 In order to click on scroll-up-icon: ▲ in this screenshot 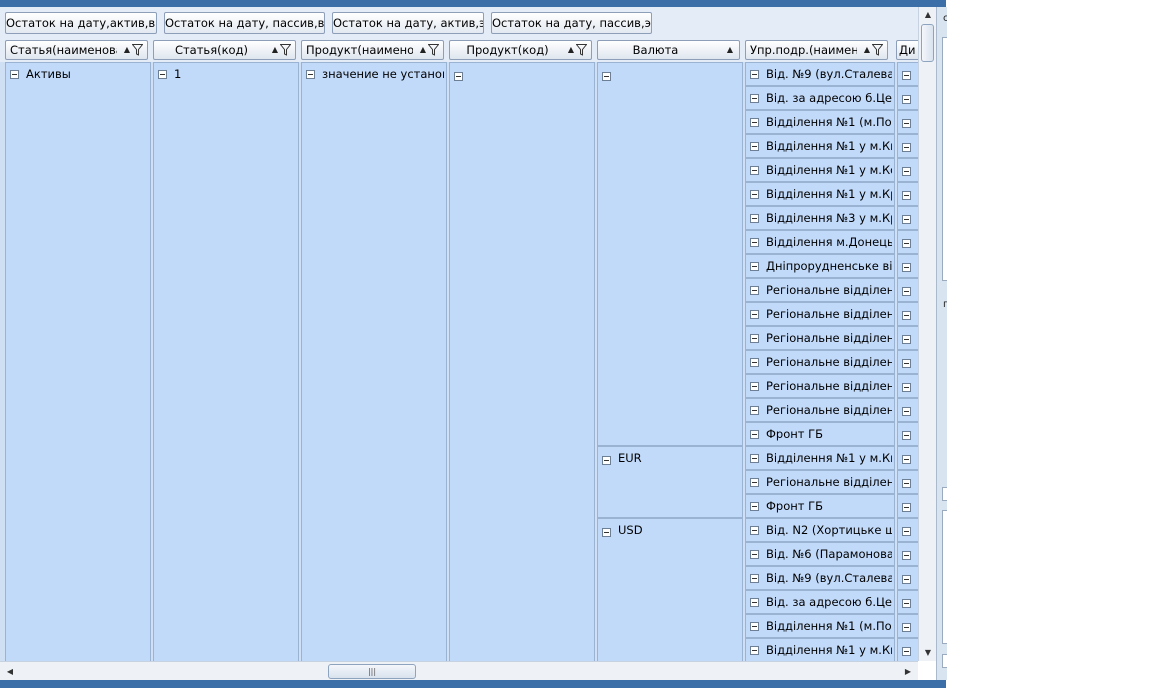, I will do `click(928, 15)`.